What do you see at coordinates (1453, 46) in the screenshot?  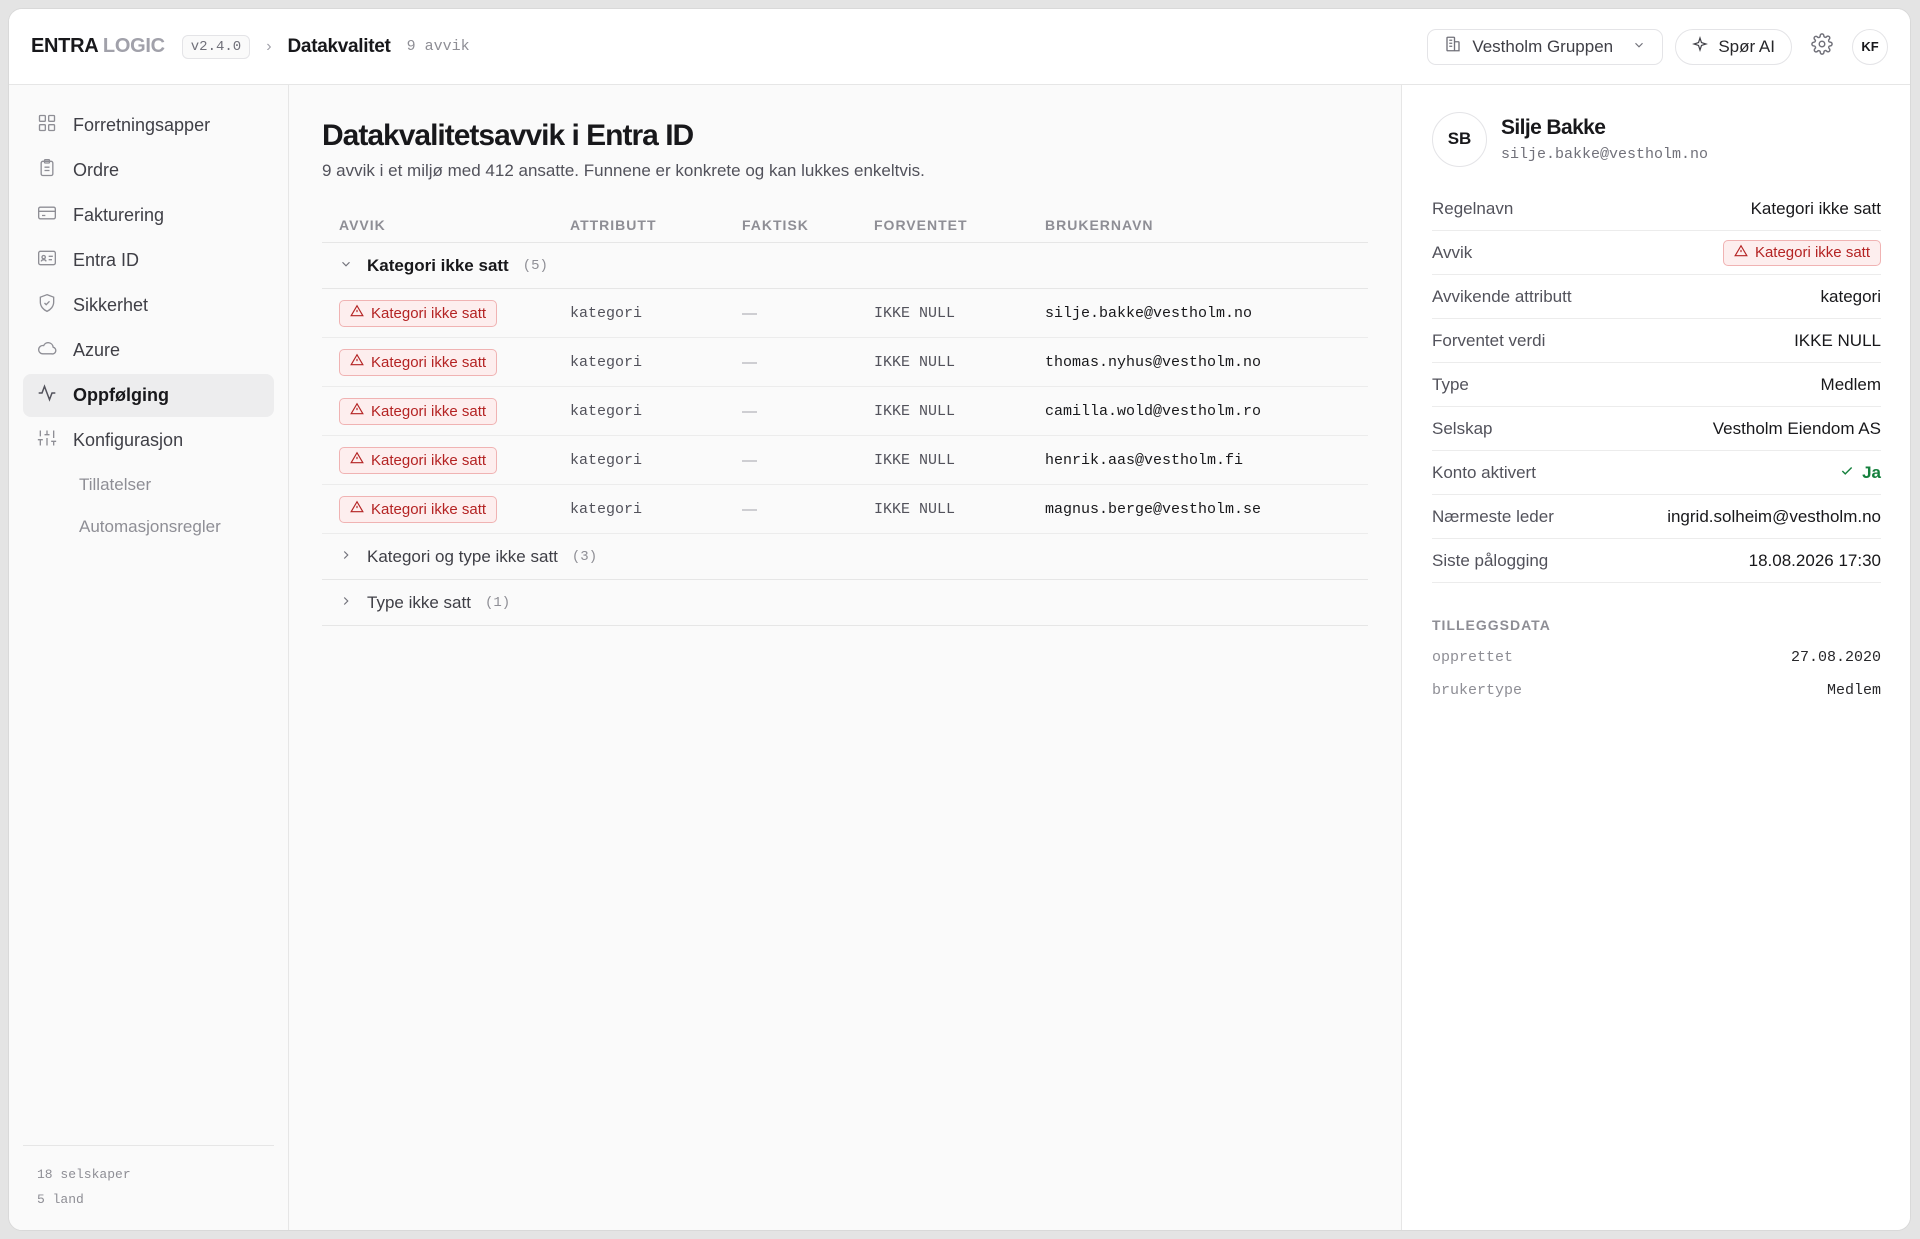 I see `building-icon` at bounding box center [1453, 46].